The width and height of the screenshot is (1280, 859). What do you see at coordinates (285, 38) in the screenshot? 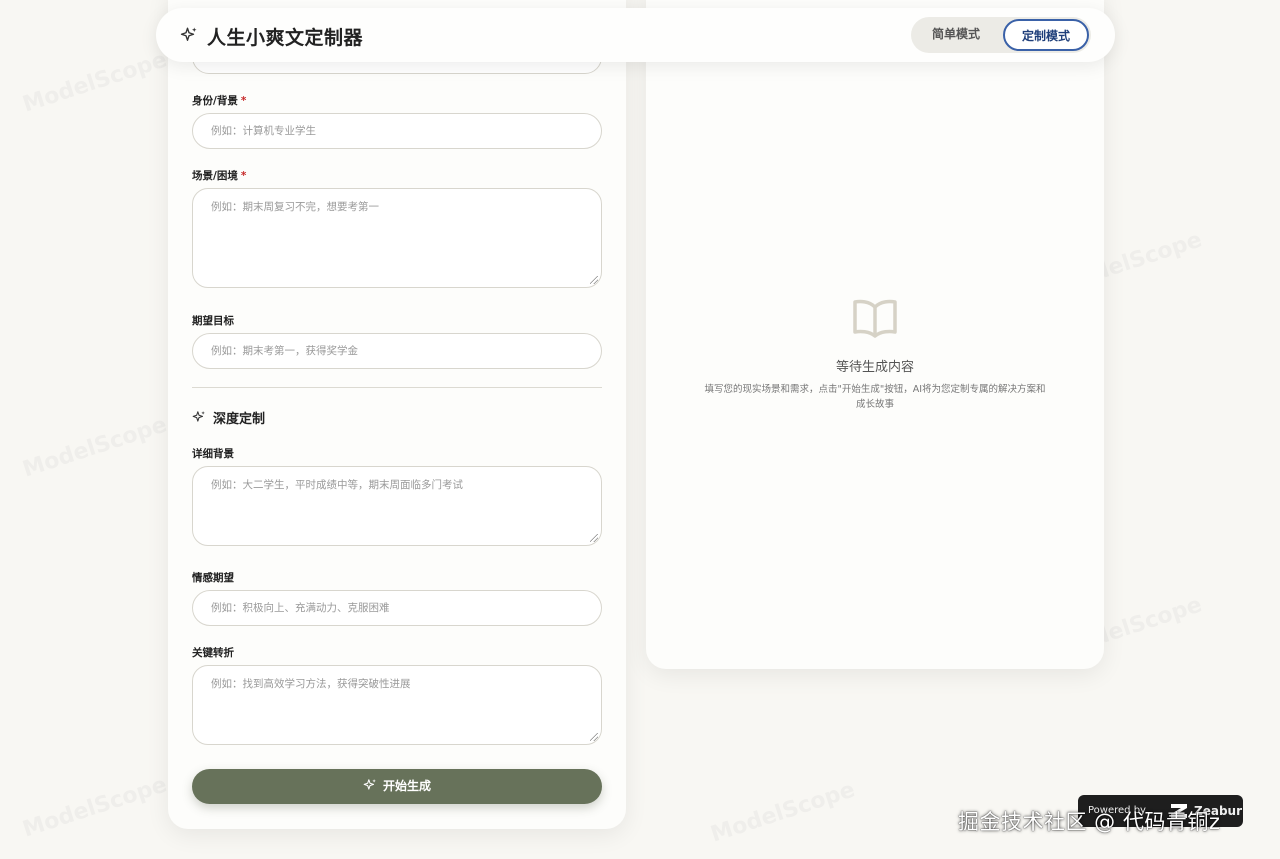
I see `app-title: 人生小爽文定制器` at bounding box center [285, 38].